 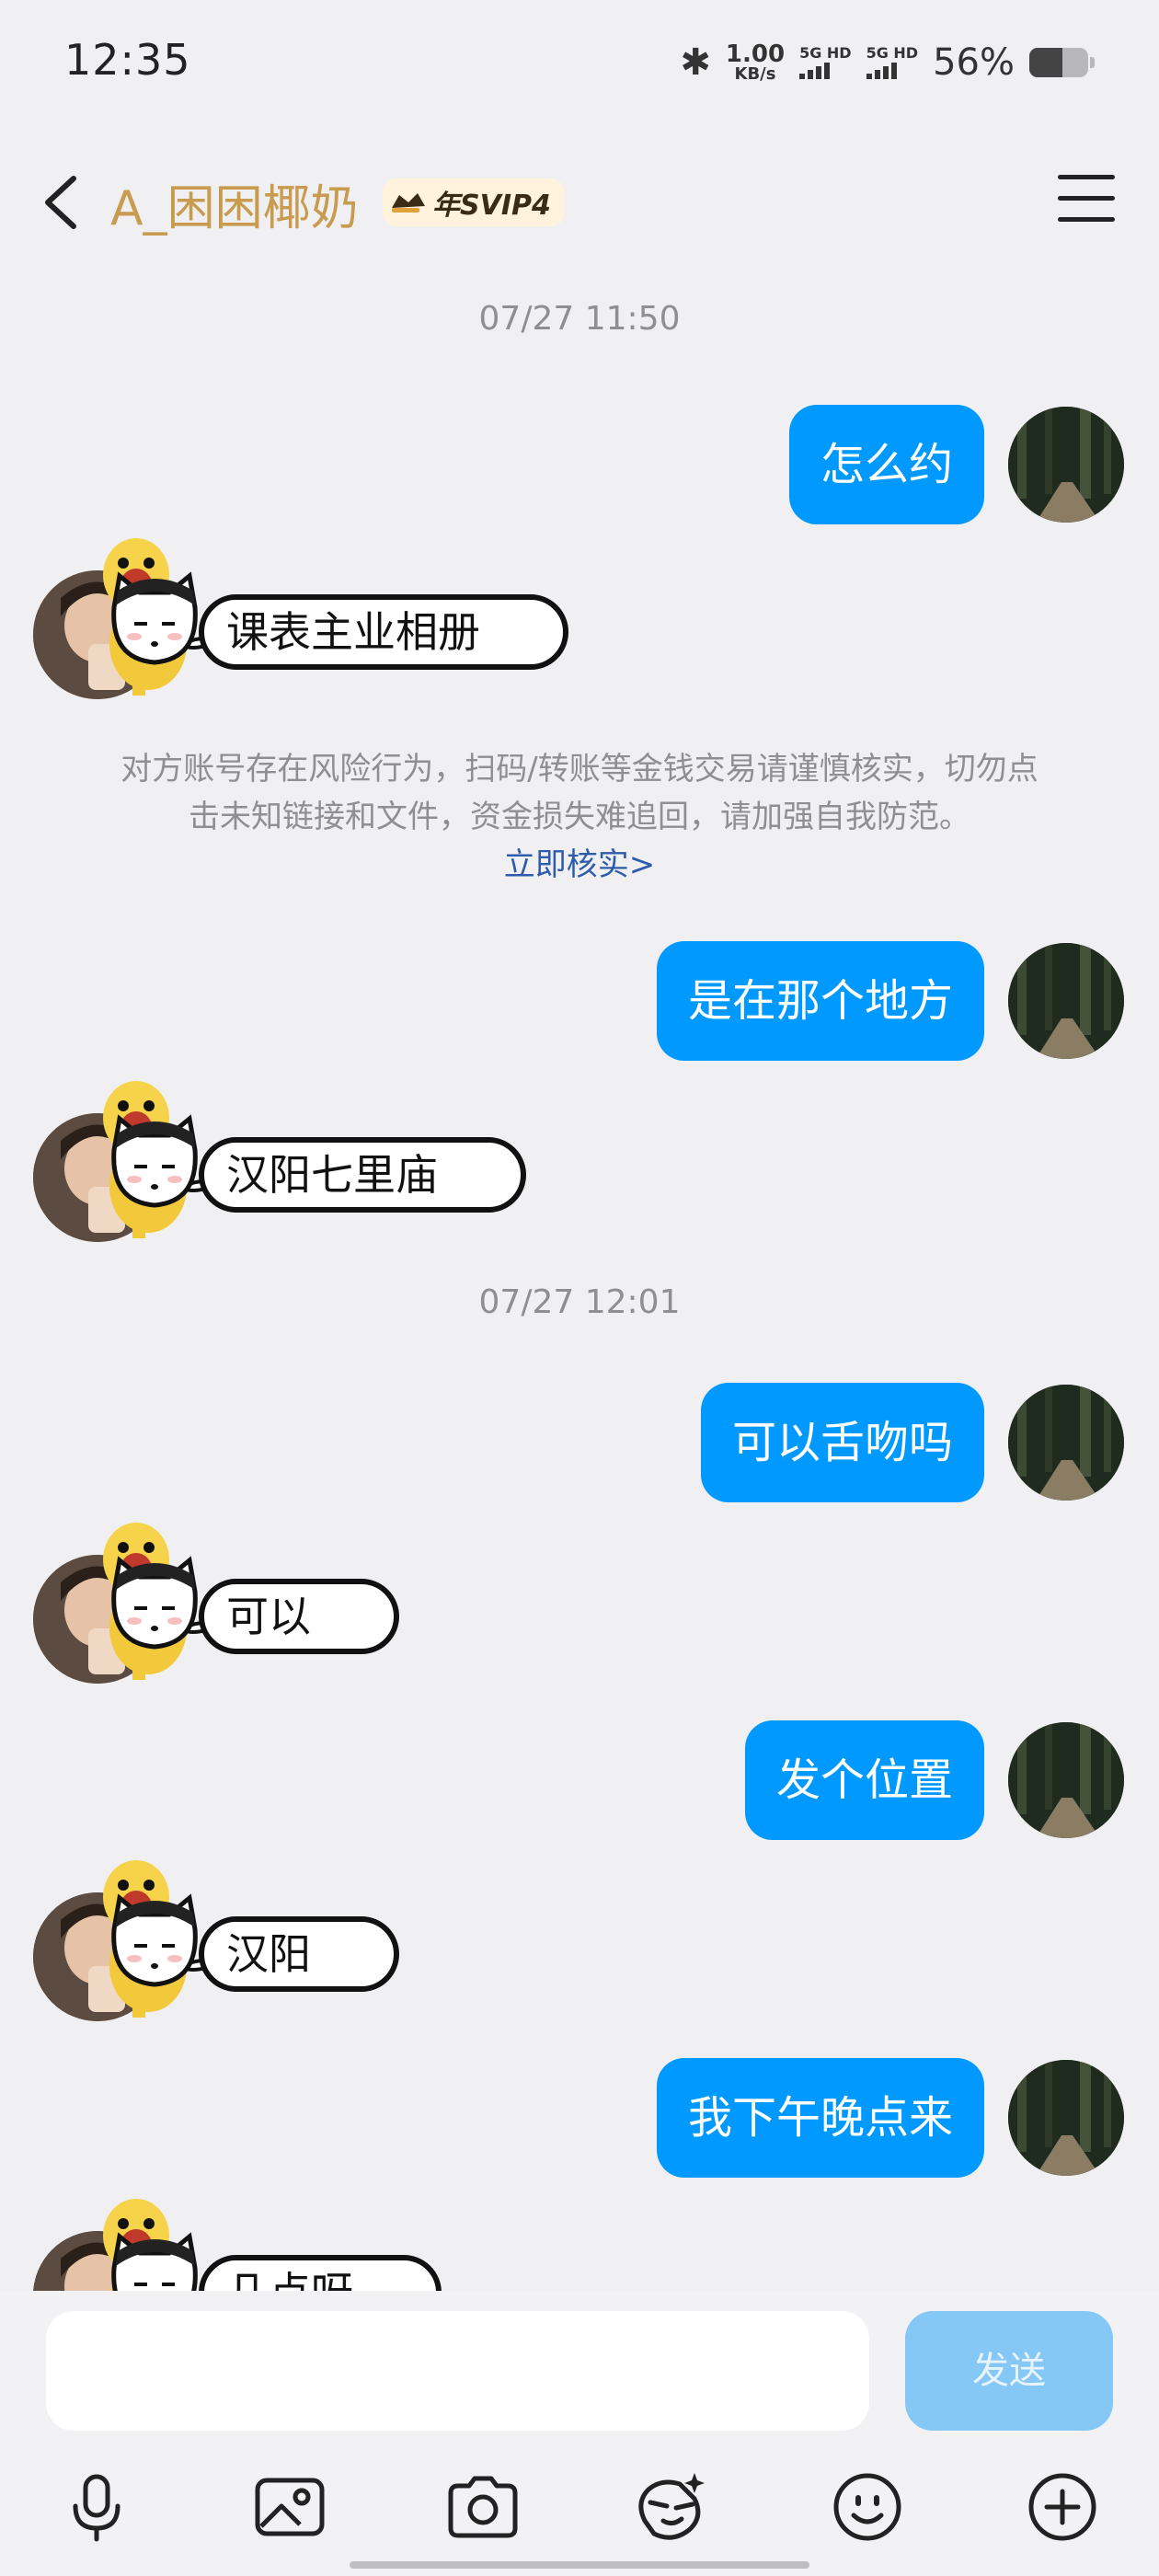 I want to click on chevron-left-icon, so click(x=60, y=202).